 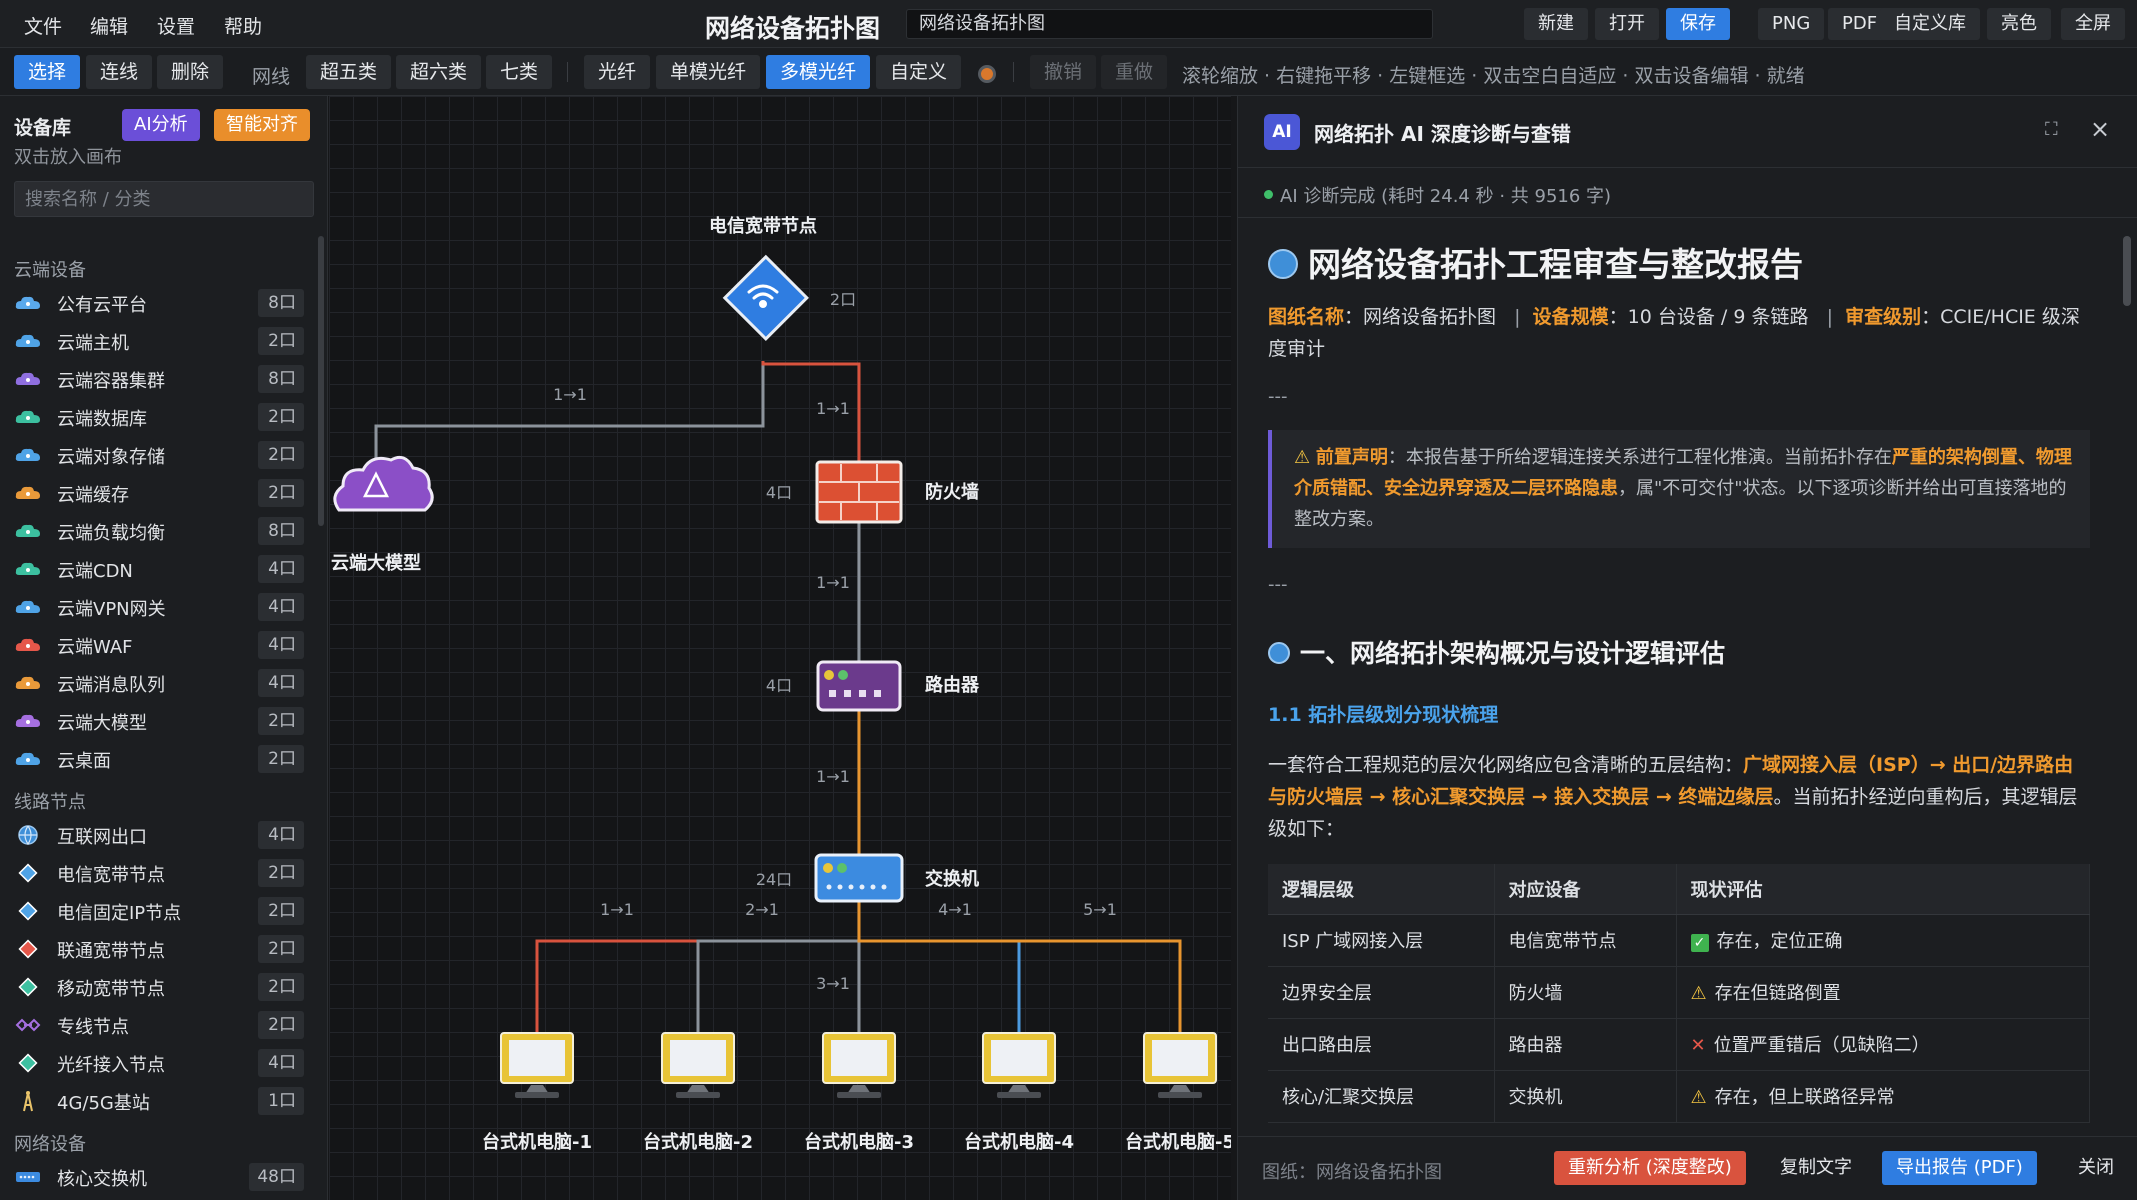 I want to click on library-search-input, so click(x=164, y=199).